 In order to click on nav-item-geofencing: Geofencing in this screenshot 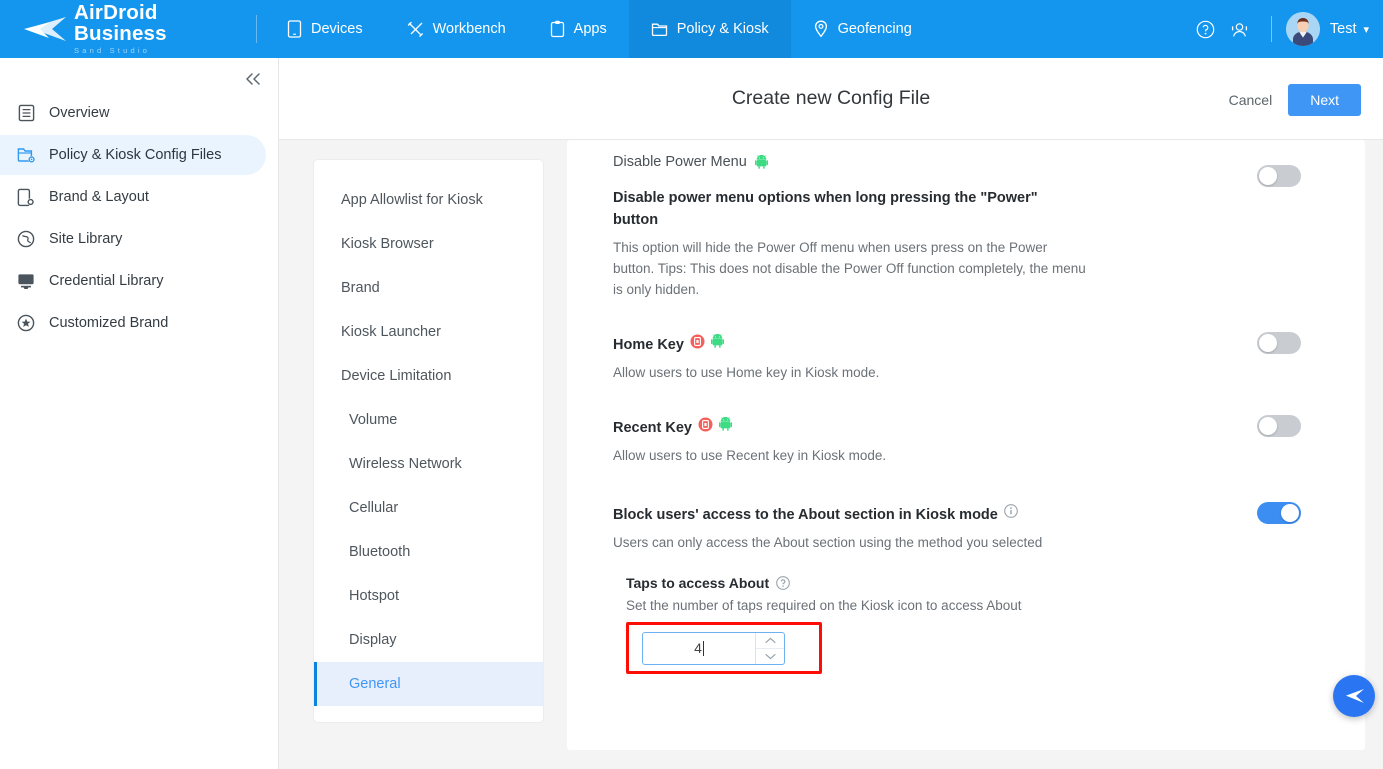, I will do `click(862, 29)`.